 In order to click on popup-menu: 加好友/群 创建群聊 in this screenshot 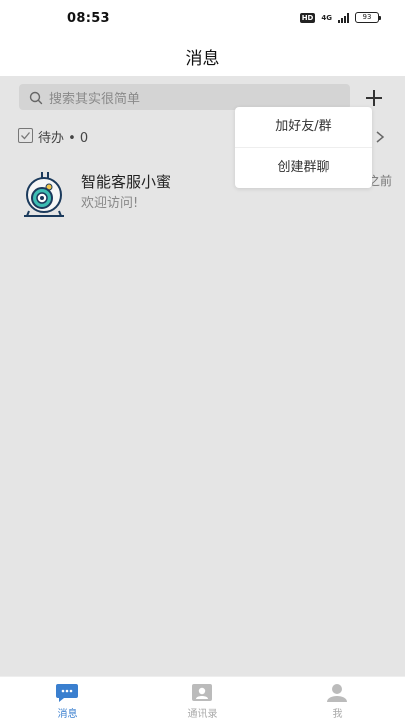, I will do `click(303, 147)`.